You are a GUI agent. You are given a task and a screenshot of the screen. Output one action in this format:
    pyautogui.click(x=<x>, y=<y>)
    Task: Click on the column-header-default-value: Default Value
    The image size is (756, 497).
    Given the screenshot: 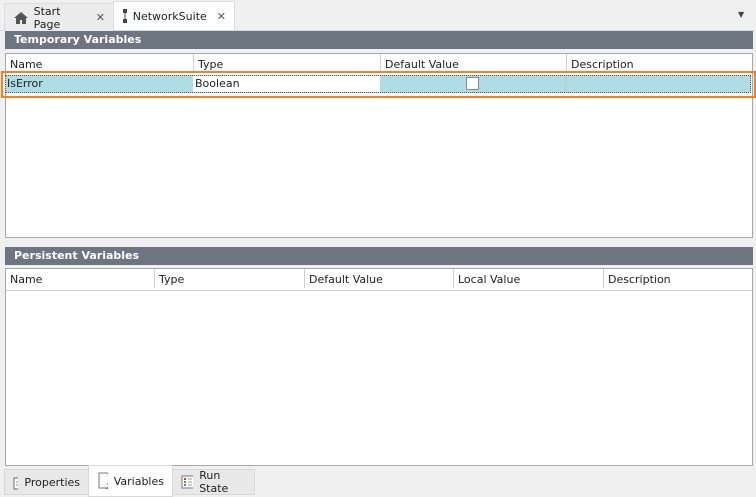 What is the action you would take?
    pyautogui.click(x=379, y=278)
    